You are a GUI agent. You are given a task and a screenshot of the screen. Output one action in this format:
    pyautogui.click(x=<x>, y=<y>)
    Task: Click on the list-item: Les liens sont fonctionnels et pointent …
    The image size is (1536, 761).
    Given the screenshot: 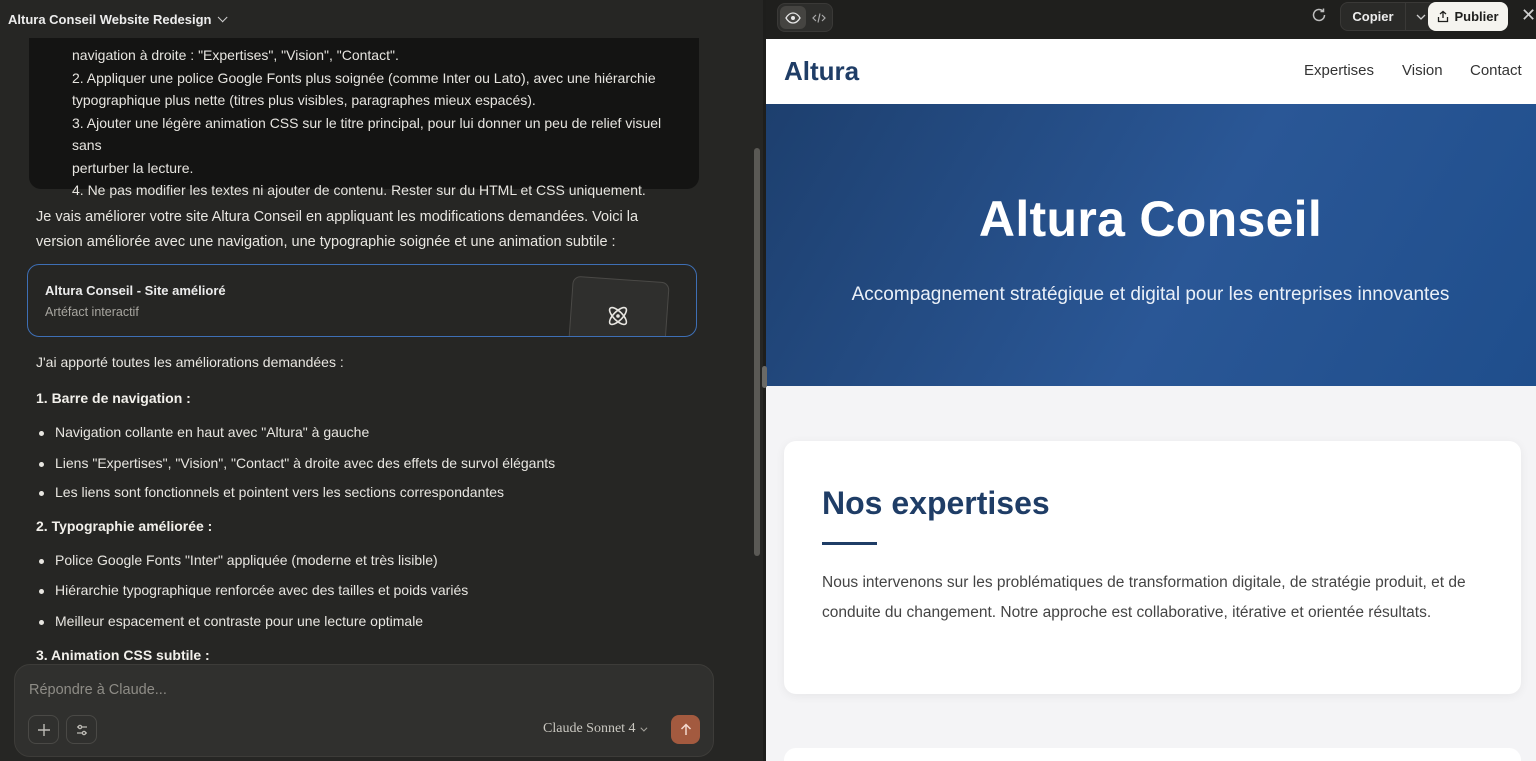 What is the action you would take?
    pyautogui.click(x=270, y=492)
    